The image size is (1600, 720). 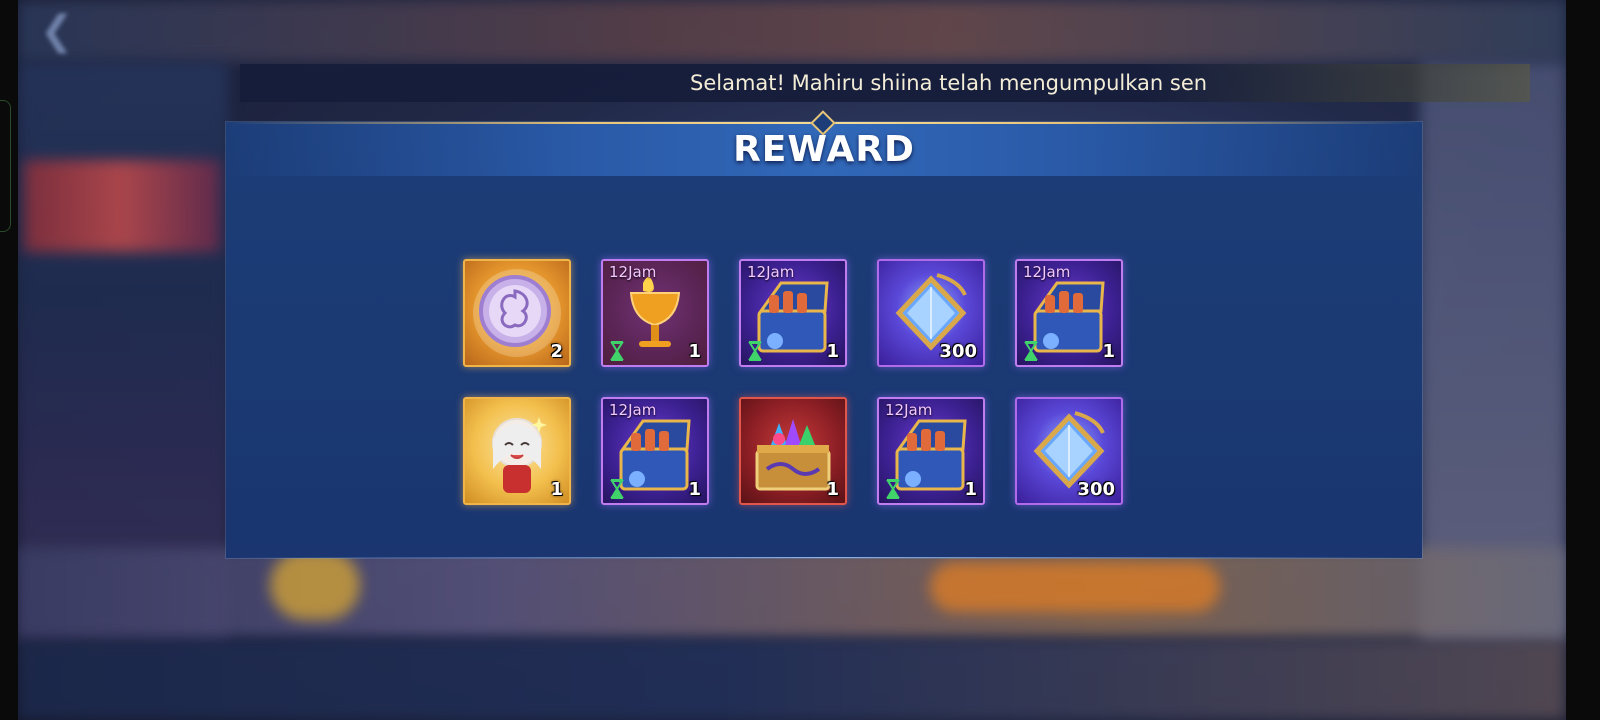 What do you see at coordinates (517, 451) in the screenshot?
I see `reward-item-chibi-character-sticker: 1` at bounding box center [517, 451].